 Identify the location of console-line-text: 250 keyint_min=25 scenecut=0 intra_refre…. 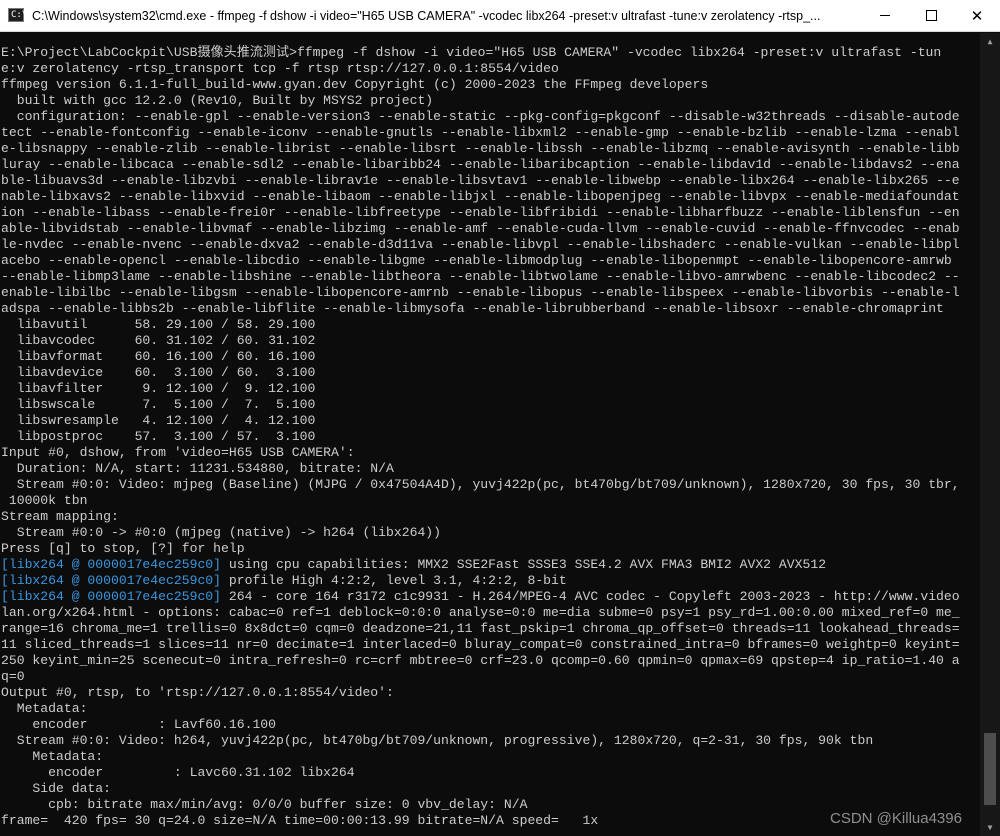
(480, 660).